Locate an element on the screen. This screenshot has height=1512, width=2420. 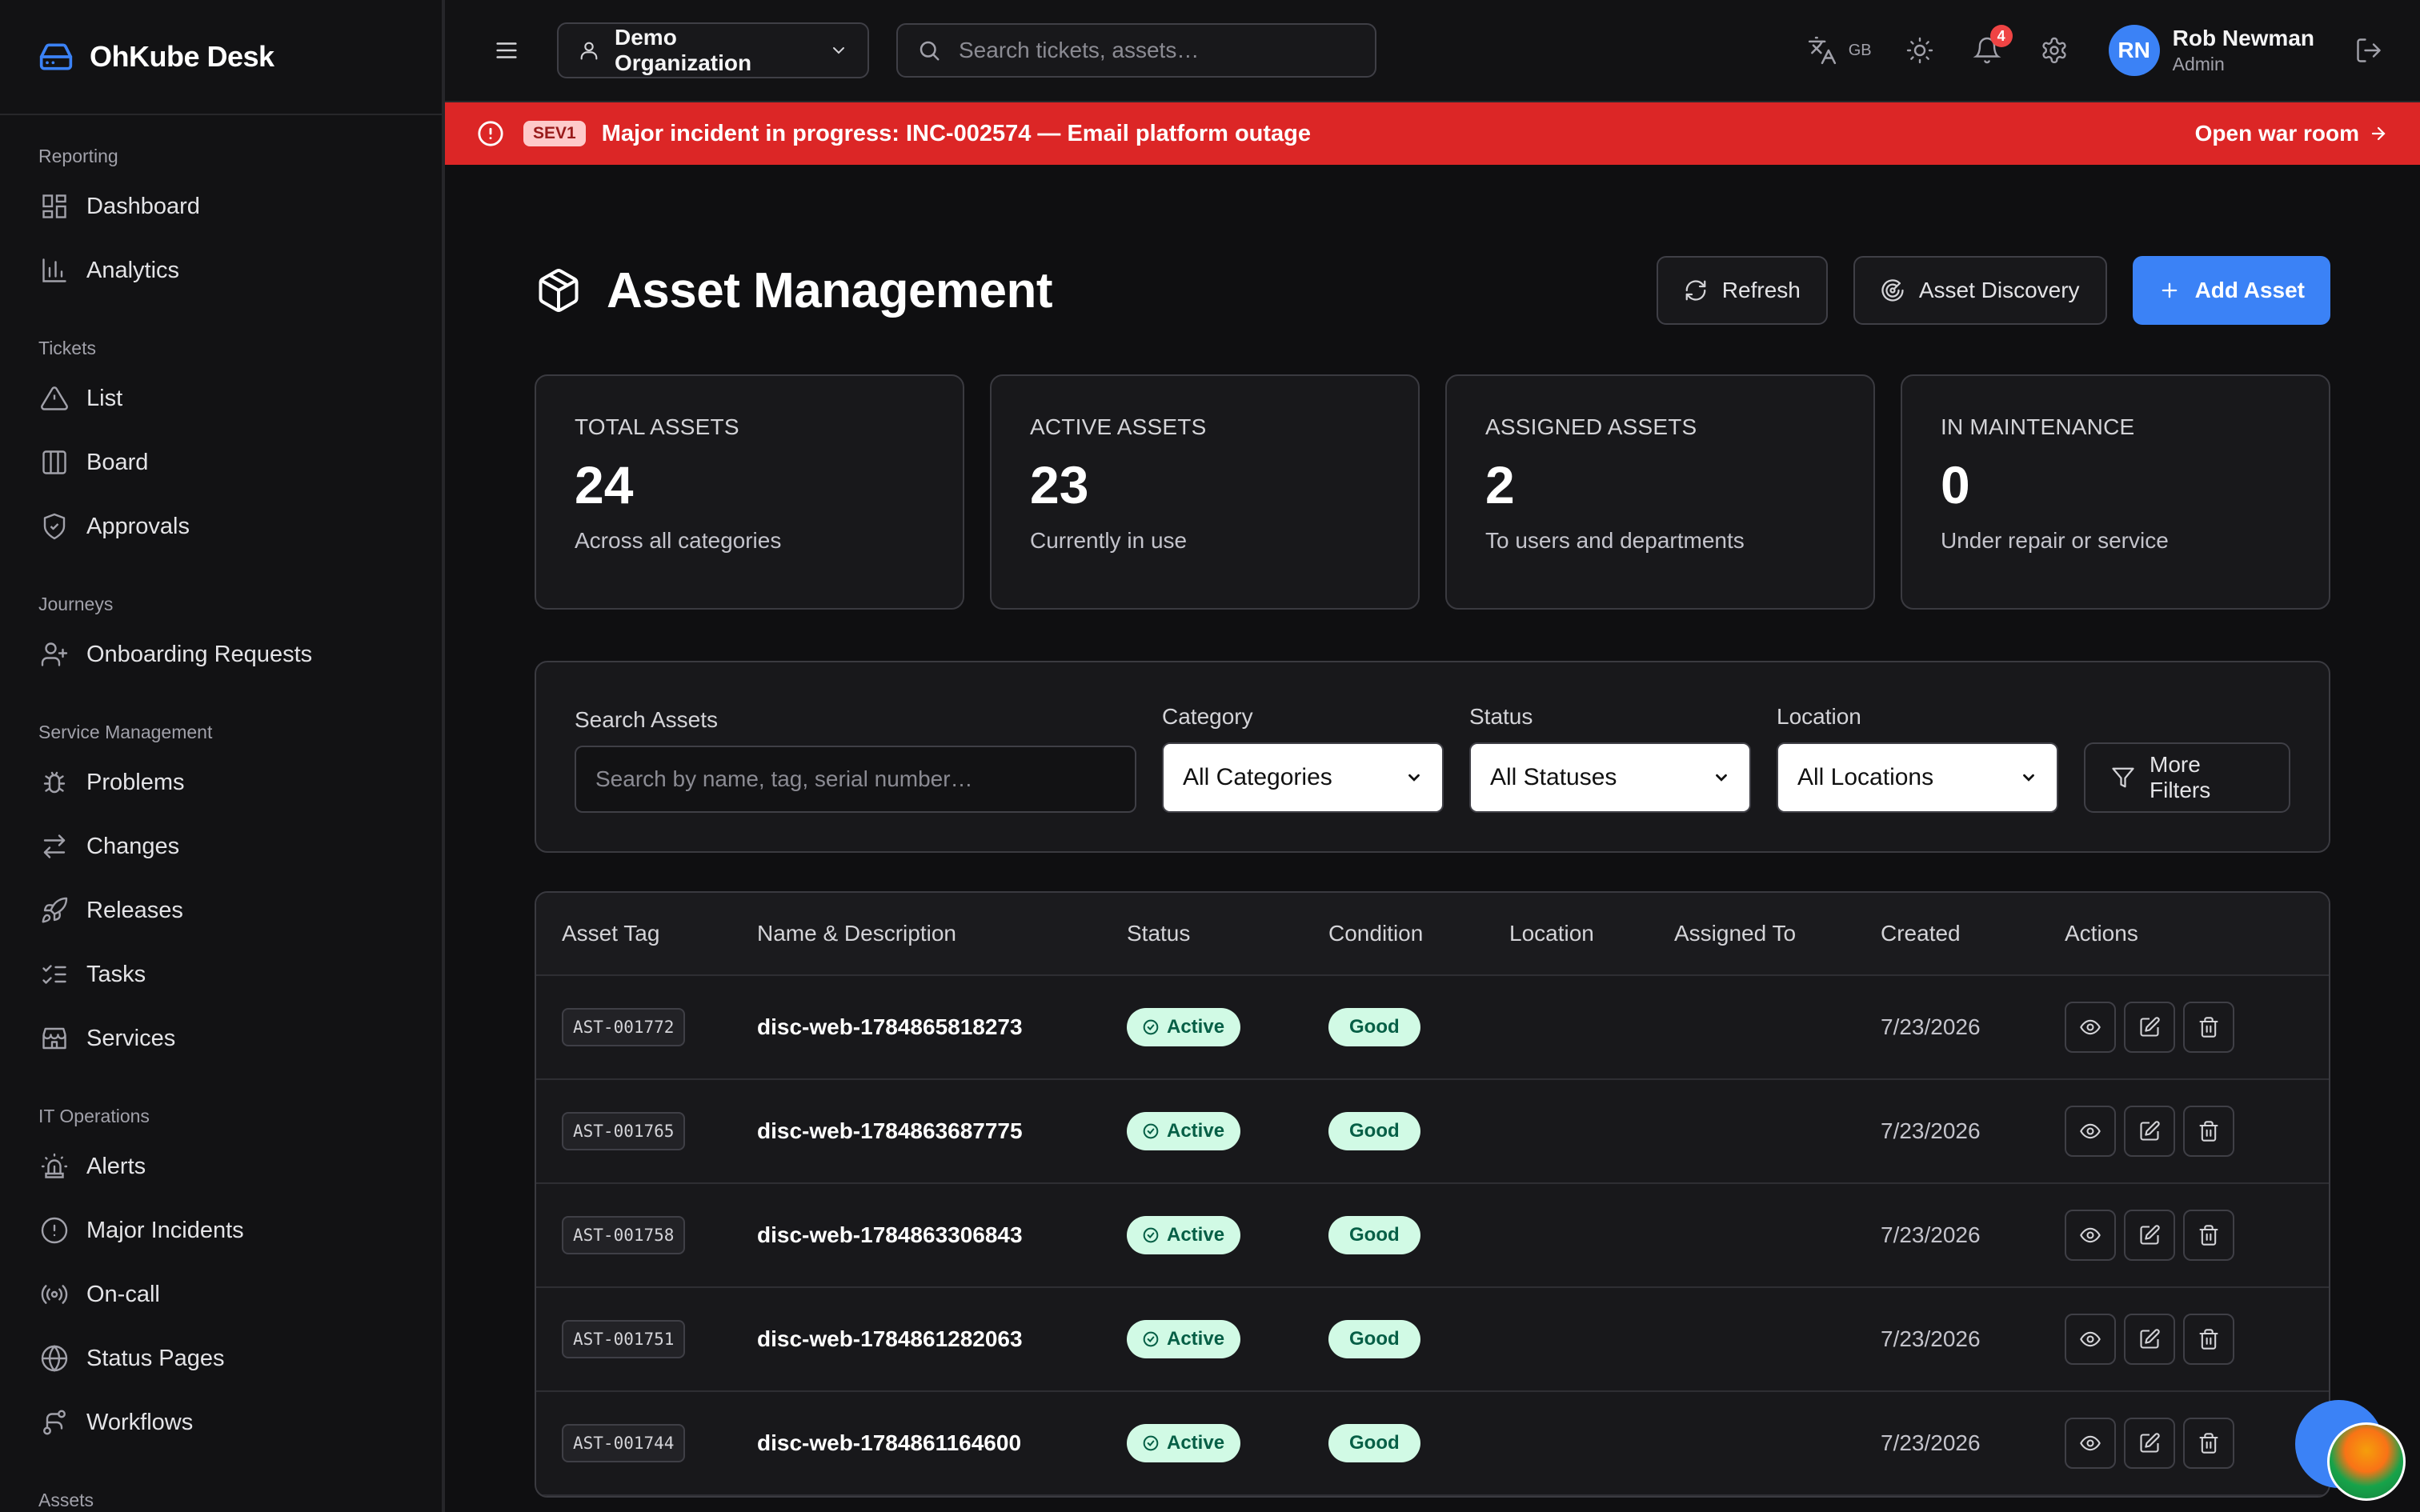
asset-tag-cell: AST-001758 is located at coordinates (646, 1235).